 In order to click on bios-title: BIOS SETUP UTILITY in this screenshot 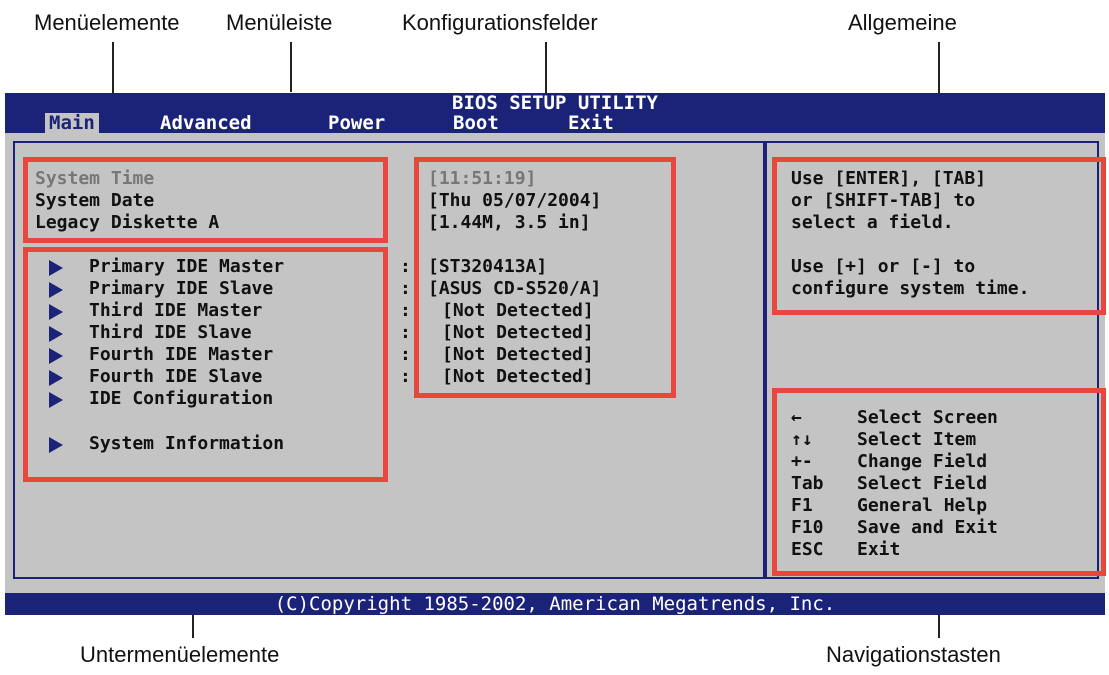, I will do `click(555, 103)`.